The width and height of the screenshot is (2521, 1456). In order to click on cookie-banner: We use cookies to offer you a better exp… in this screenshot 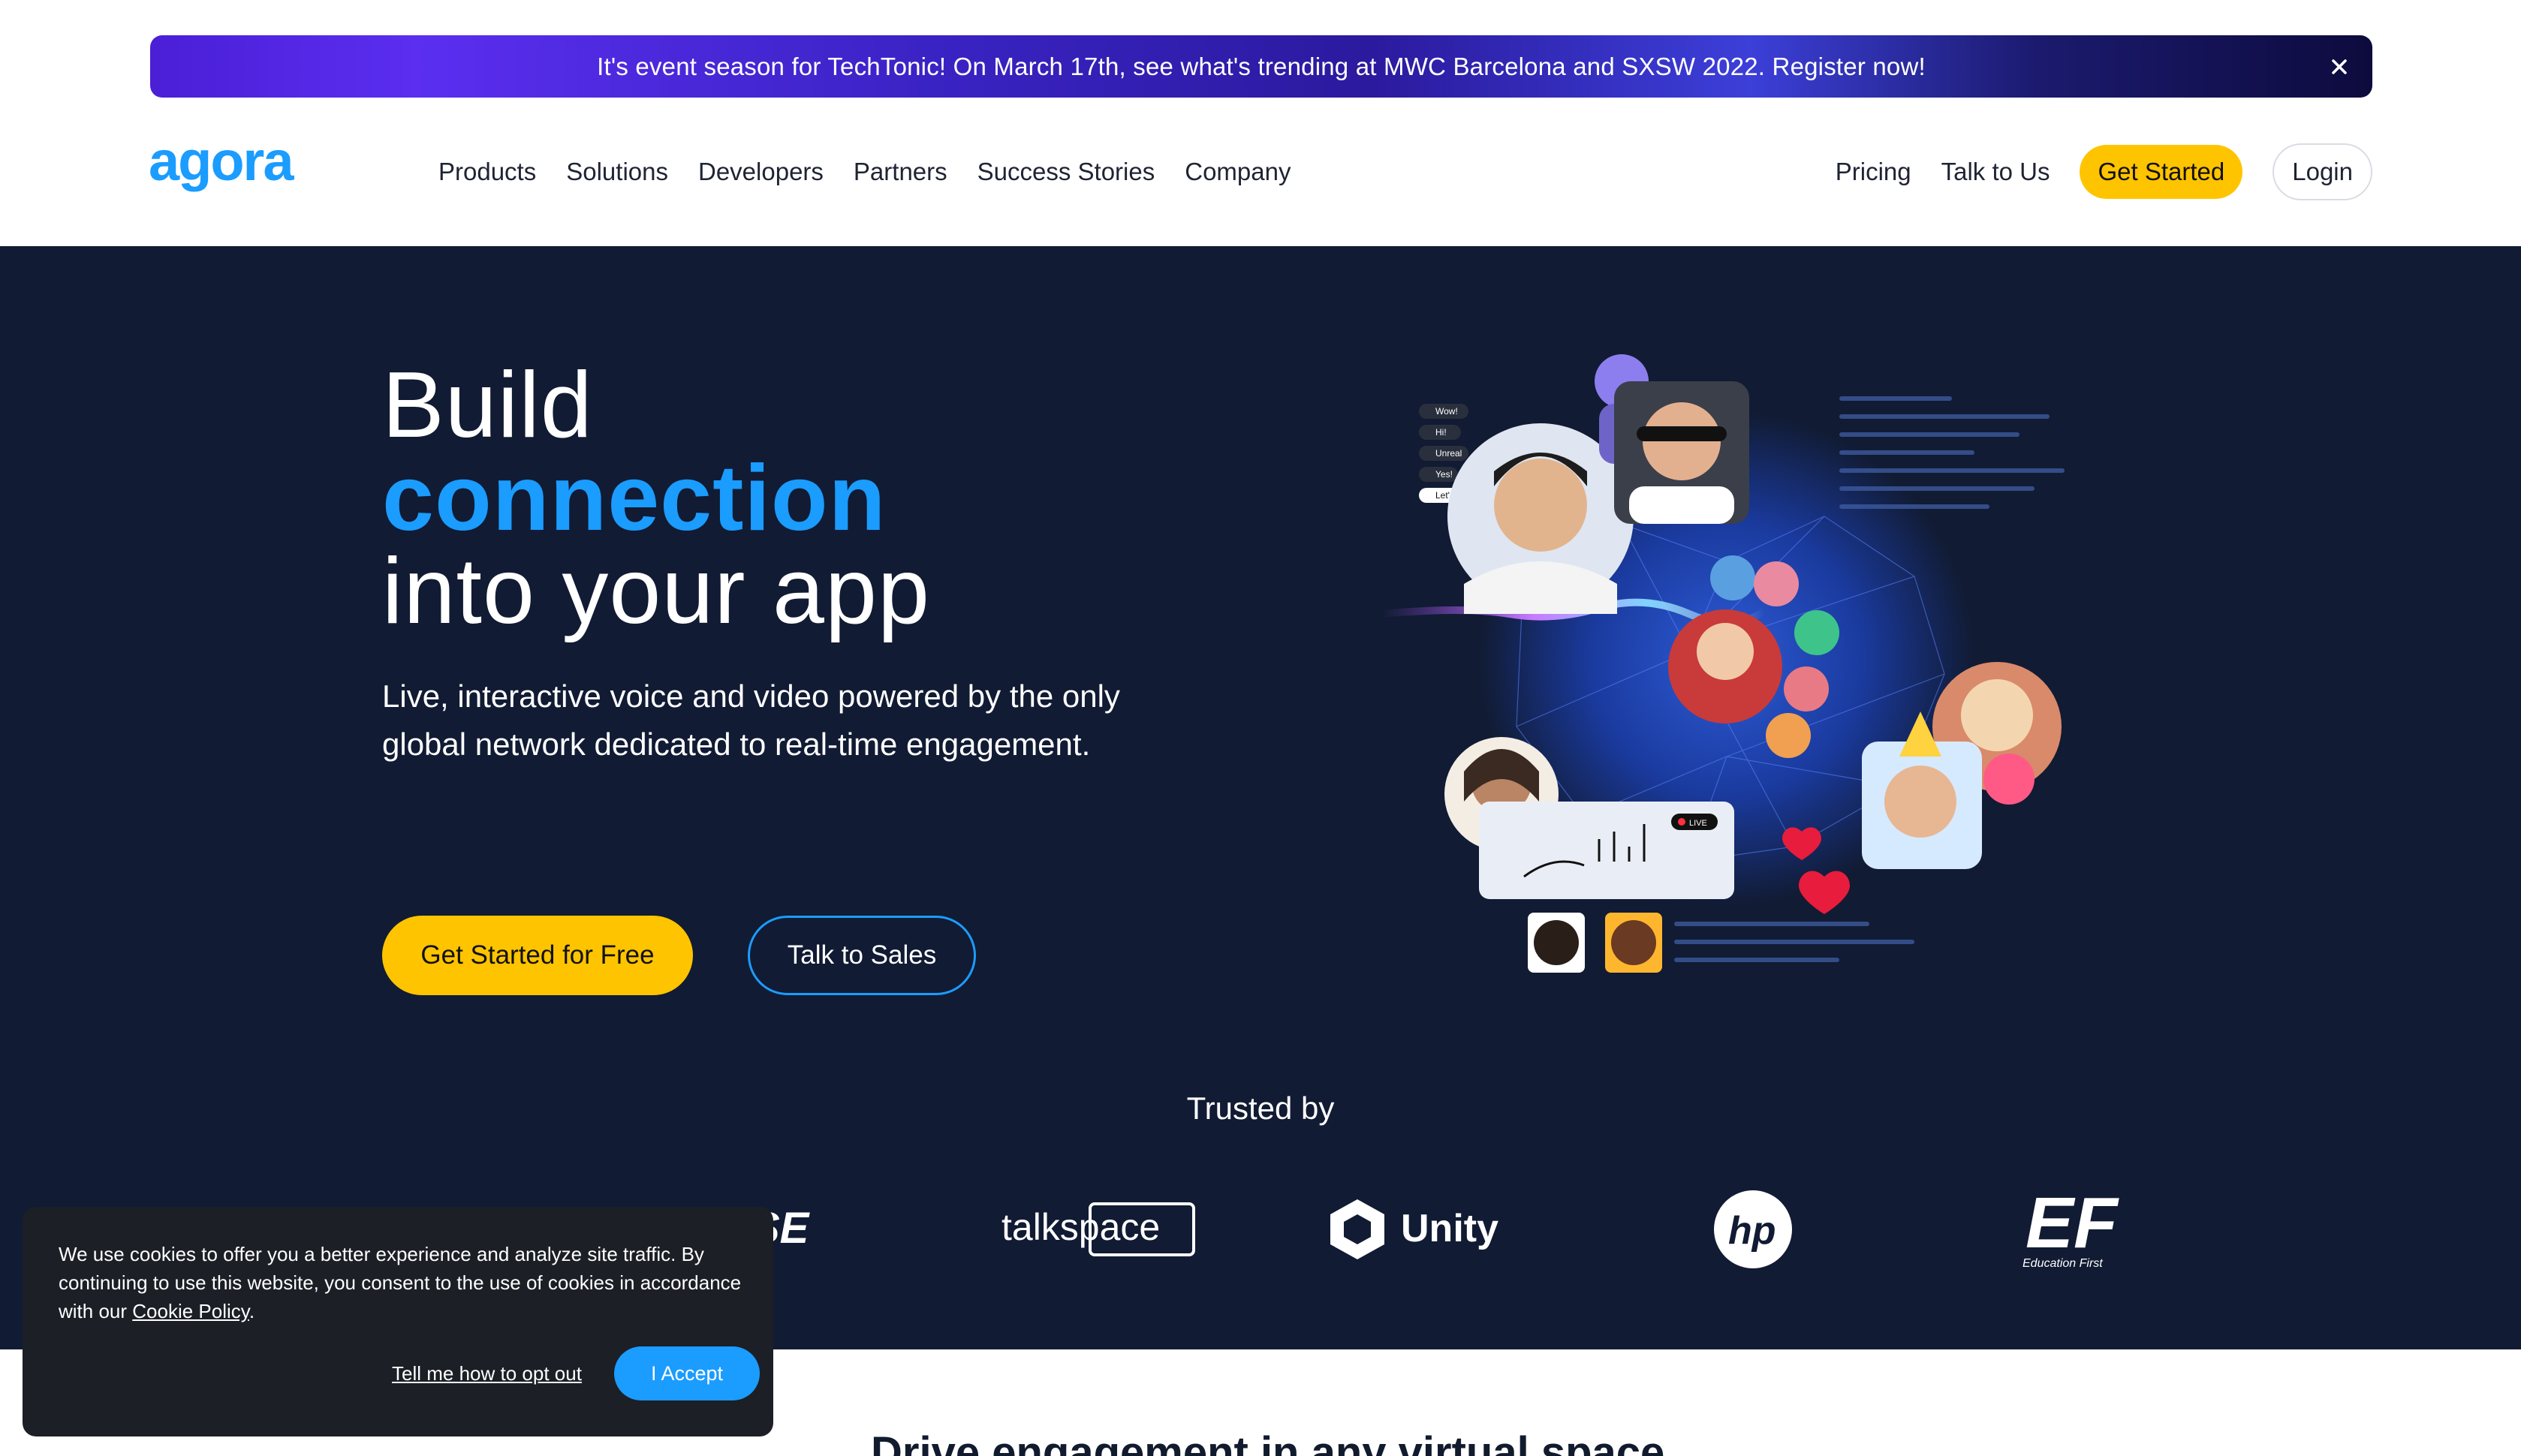, I will do `click(398, 1321)`.